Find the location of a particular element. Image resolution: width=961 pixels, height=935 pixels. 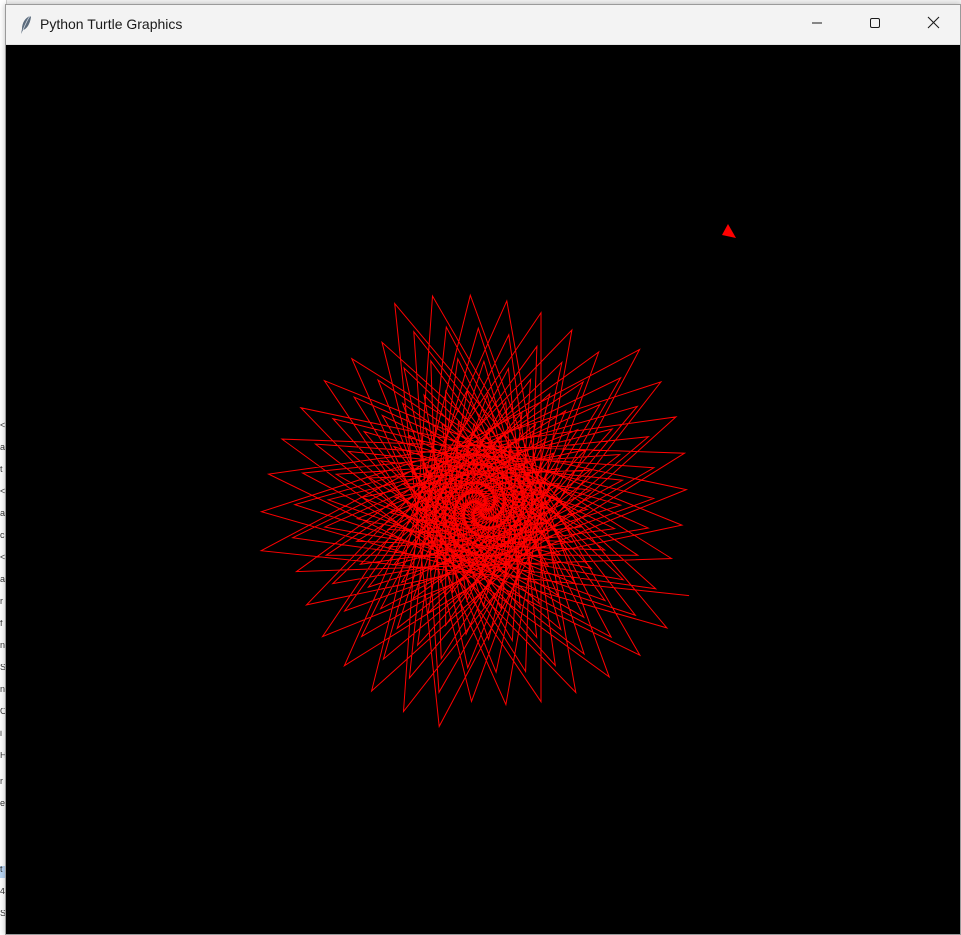

minimize-icon is located at coordinates (817, 25).